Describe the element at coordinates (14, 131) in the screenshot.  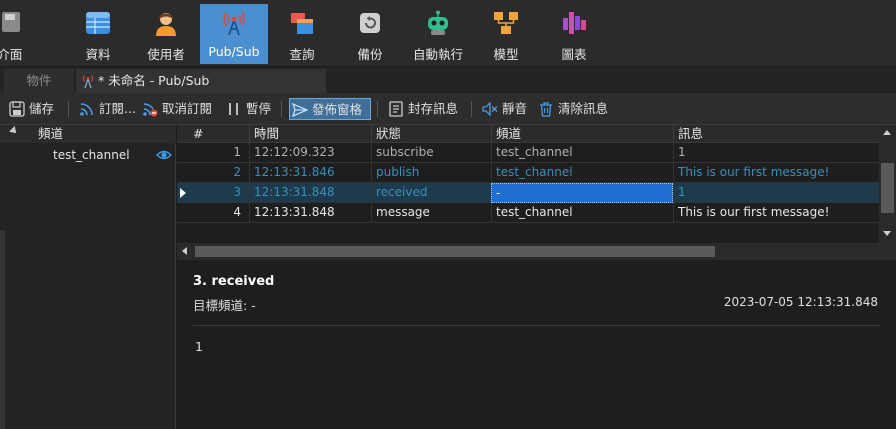
I see `collapse-arrow-icon` at that location.